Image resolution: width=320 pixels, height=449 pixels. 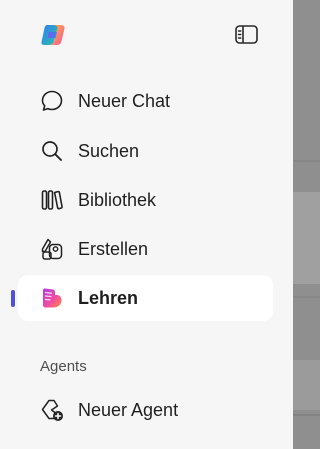 I want to click on library-icon, so click(x=52, y=200).